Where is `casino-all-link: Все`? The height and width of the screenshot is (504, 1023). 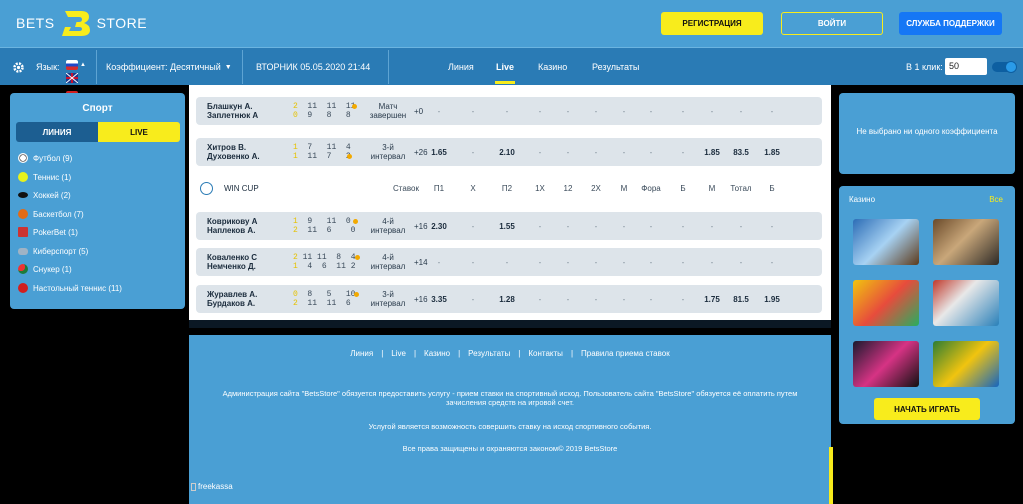 casino-all-link: Все is located at coordinates (996, 199).